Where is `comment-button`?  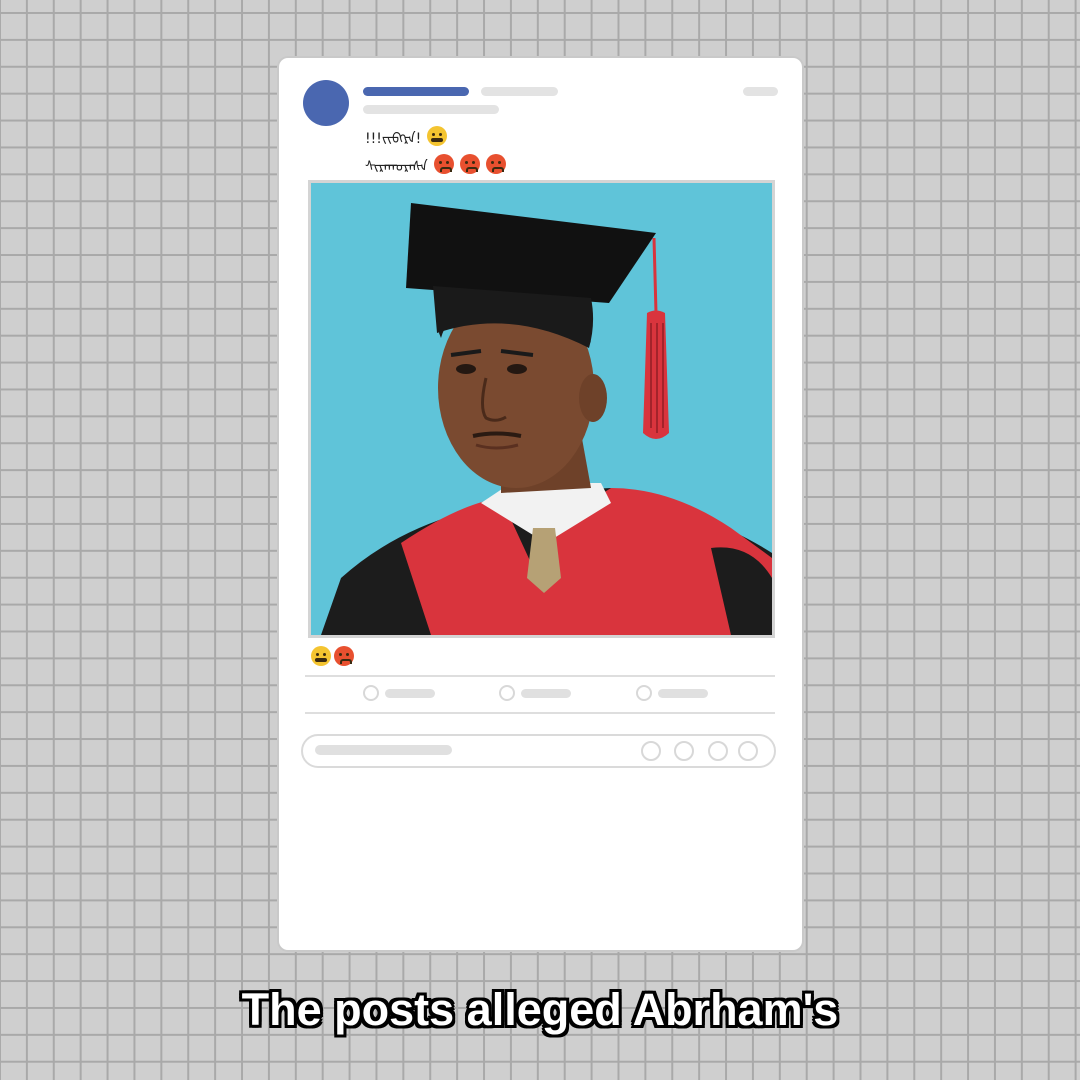
comment-button is located at coordinates (535, 693).